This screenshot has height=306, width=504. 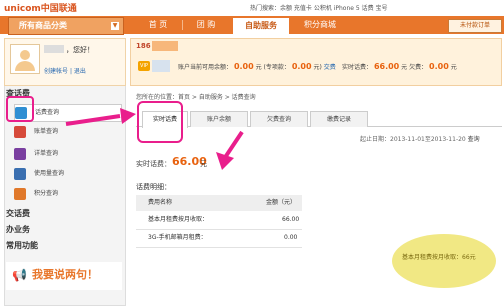 I want to click on vip-mask, so click(x=161, y=66).